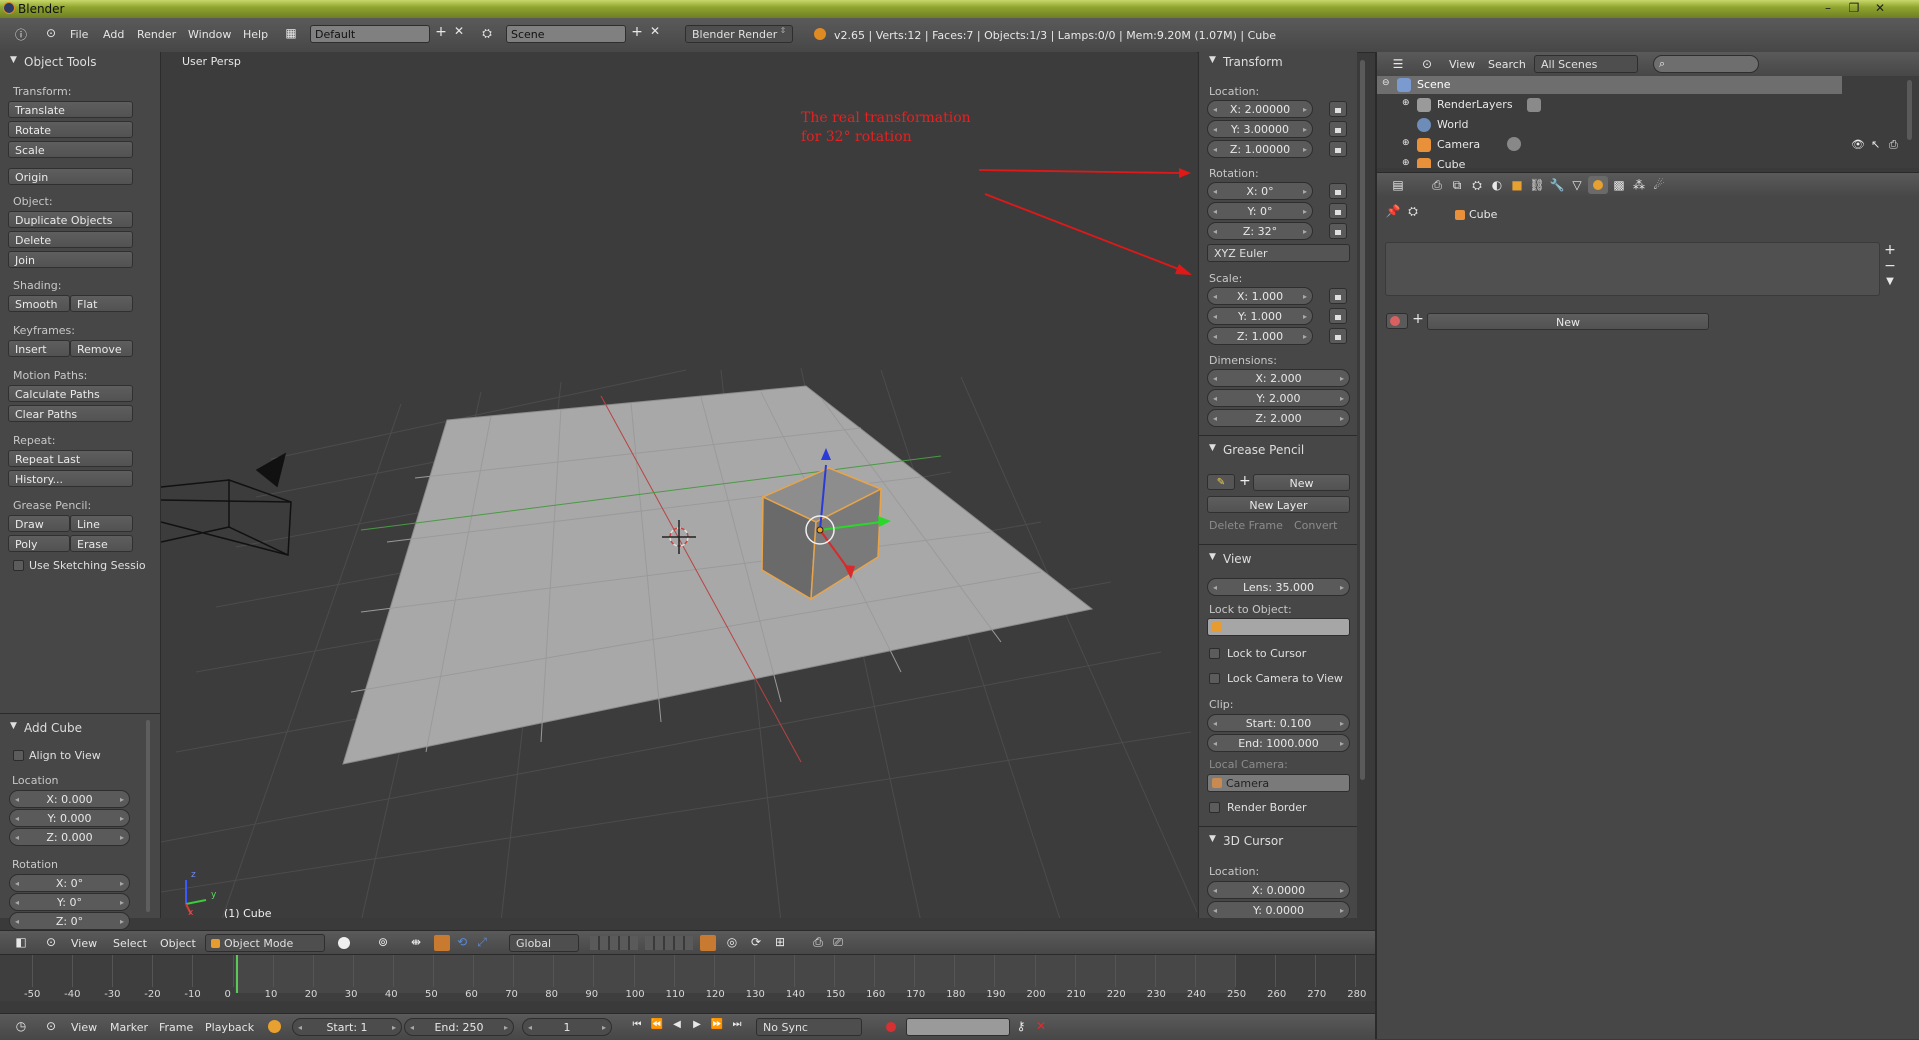 The width and height of the screenshot is (1919, 1040). I want to click on render-opengl-icon: ⎙, so click(818, 942).